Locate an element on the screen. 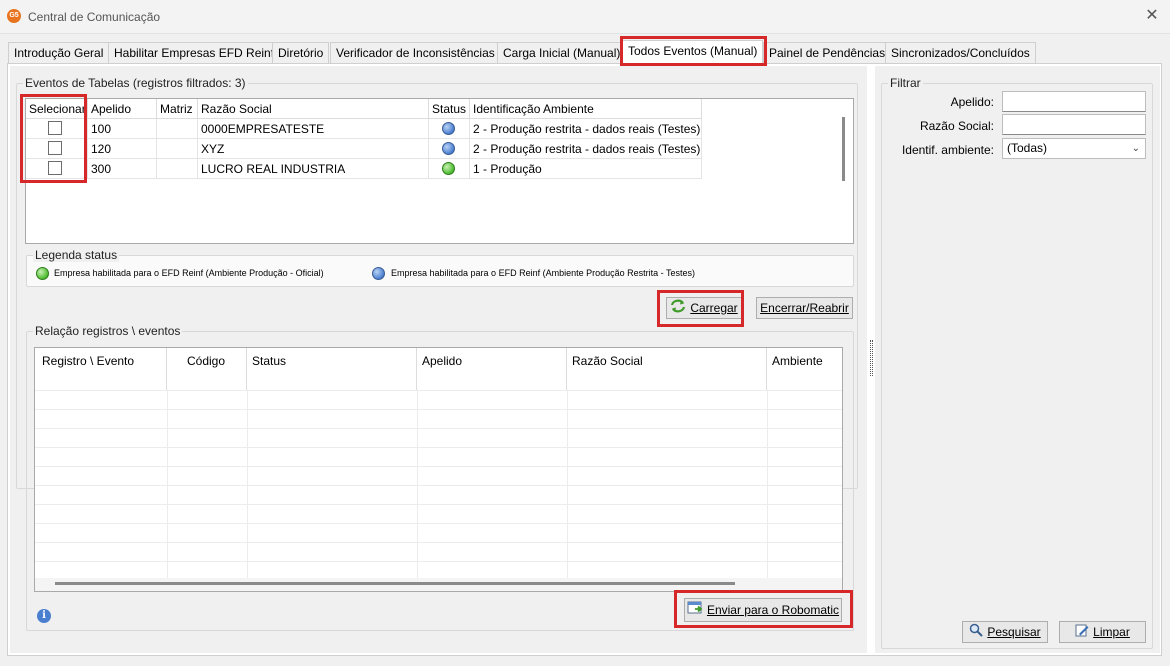  col-ambiente: Ambiente is located at coordinates (804, 369).